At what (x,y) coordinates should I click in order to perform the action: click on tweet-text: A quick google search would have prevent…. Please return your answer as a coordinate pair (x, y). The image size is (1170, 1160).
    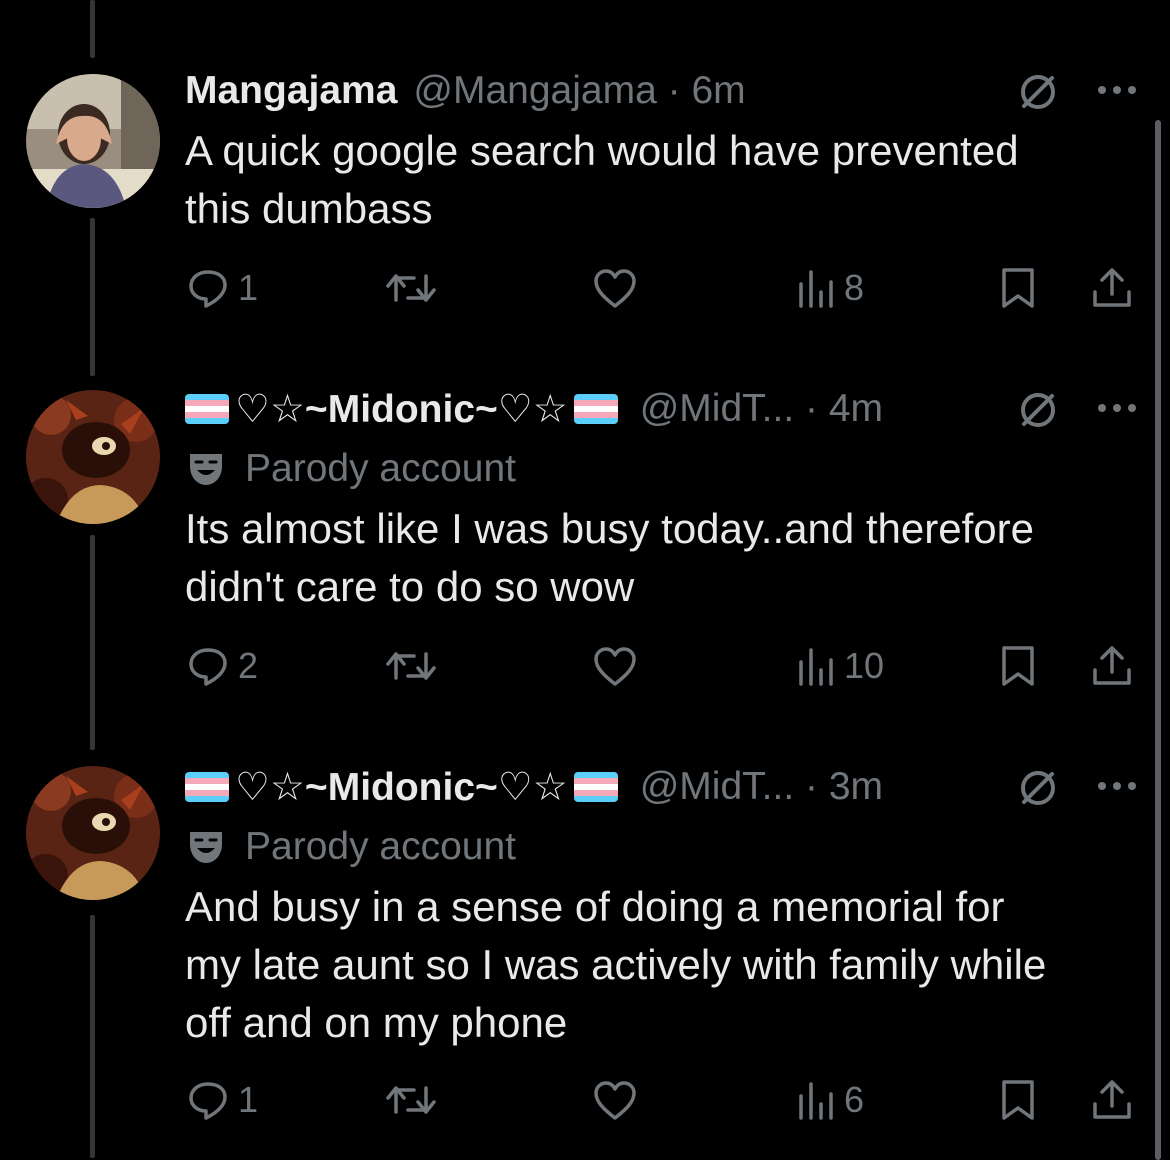
    Looking at the image, I should click on (665, 180).